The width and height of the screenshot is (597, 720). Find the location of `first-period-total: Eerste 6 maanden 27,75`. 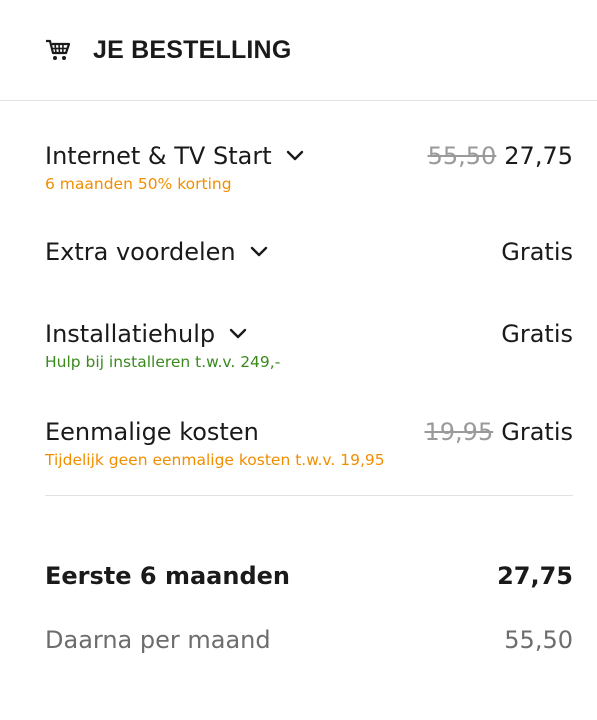

first-period-total: Eerste 6 maanden 27,75 is located at coordinates (309, 591).